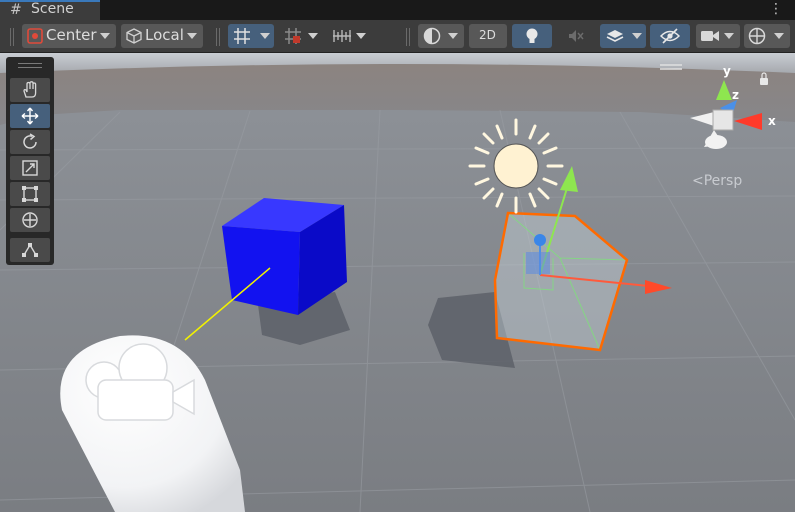  What do you see at coordinates (776, 9) in the screenshot?
I see `more-options-icon: ⋮` at bounding box center [776, 9].